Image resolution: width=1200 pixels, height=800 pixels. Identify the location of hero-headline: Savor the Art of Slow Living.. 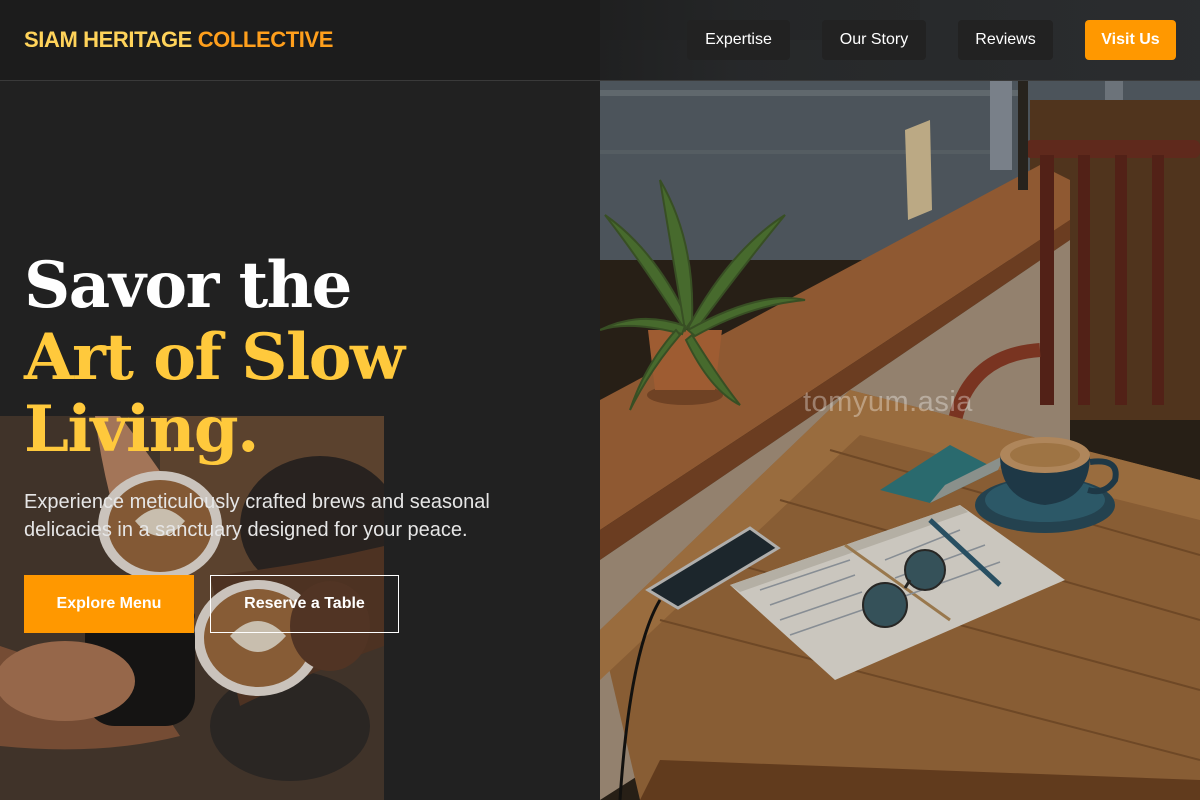
(304, 358).